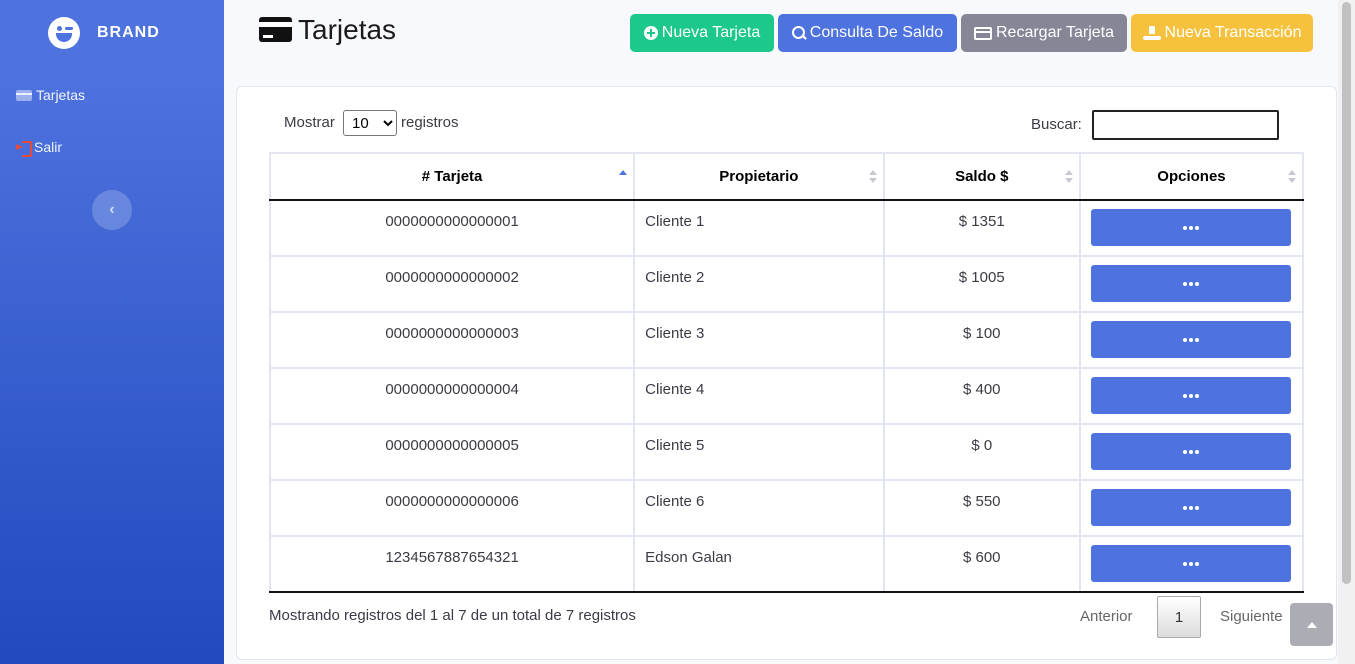 The width and height of the screenshot is (1355, 664). I want to click on owner-cell: Cliente 1, so click(759, 228).